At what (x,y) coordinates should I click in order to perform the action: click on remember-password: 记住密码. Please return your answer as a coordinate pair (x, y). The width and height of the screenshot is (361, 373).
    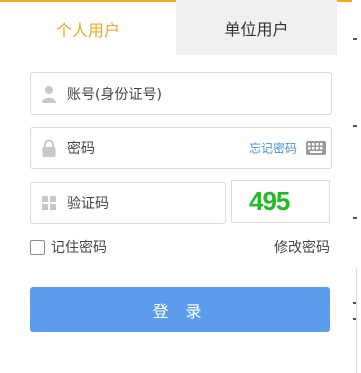
    Looking at the image, I should click on (68, 247).